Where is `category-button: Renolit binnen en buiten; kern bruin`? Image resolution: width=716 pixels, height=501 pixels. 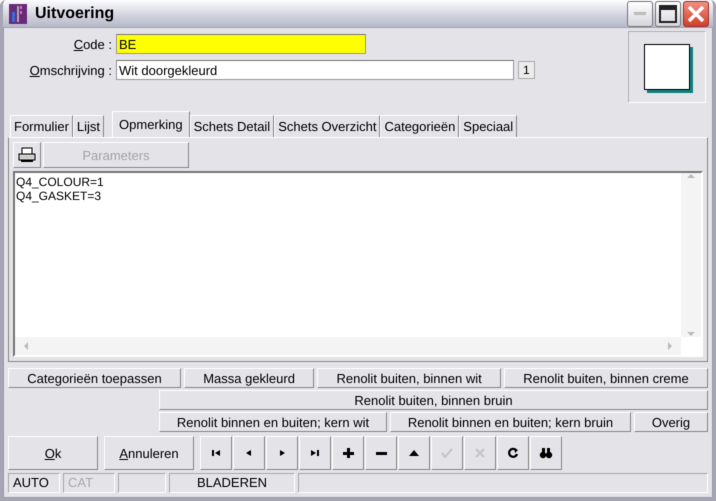
category-button: Renolit binnen en buiten; kern bruin is located at coordinates (510, 422).